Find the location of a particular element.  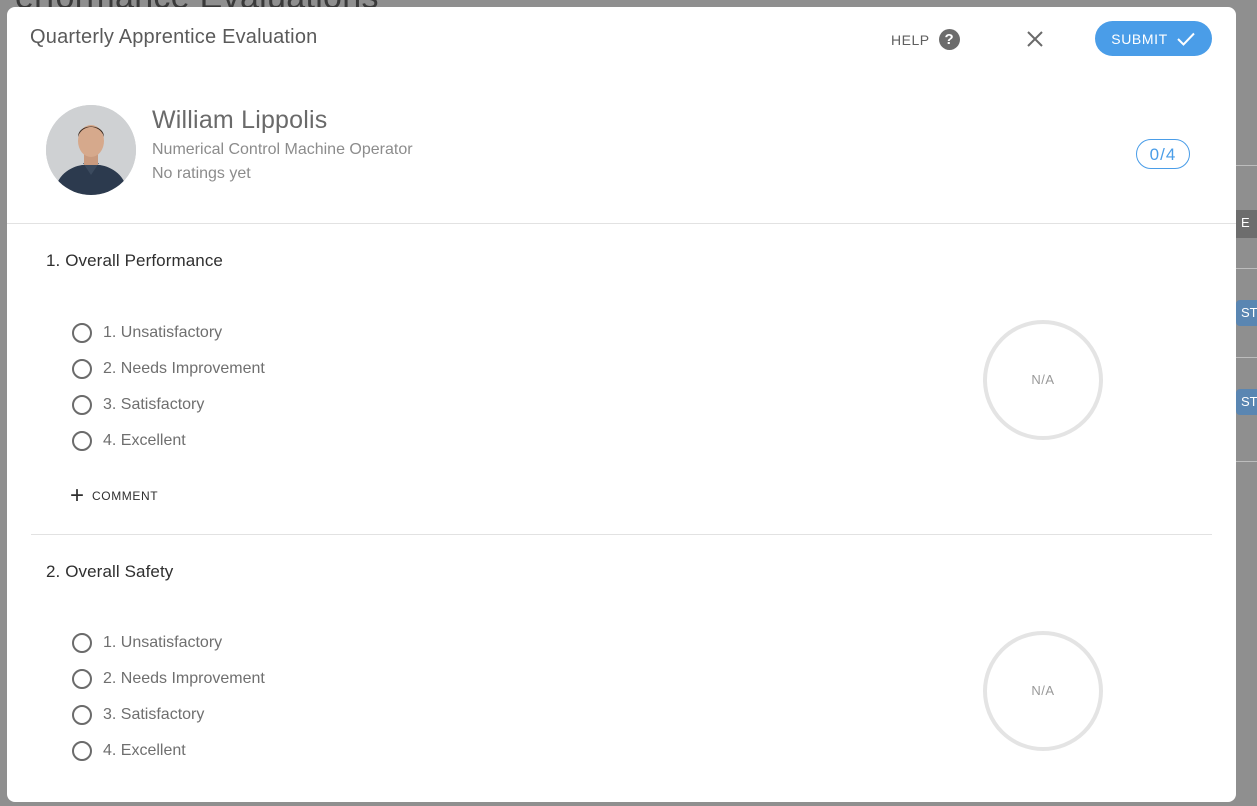

plus-icon: + is located at coordinates (77, 495).